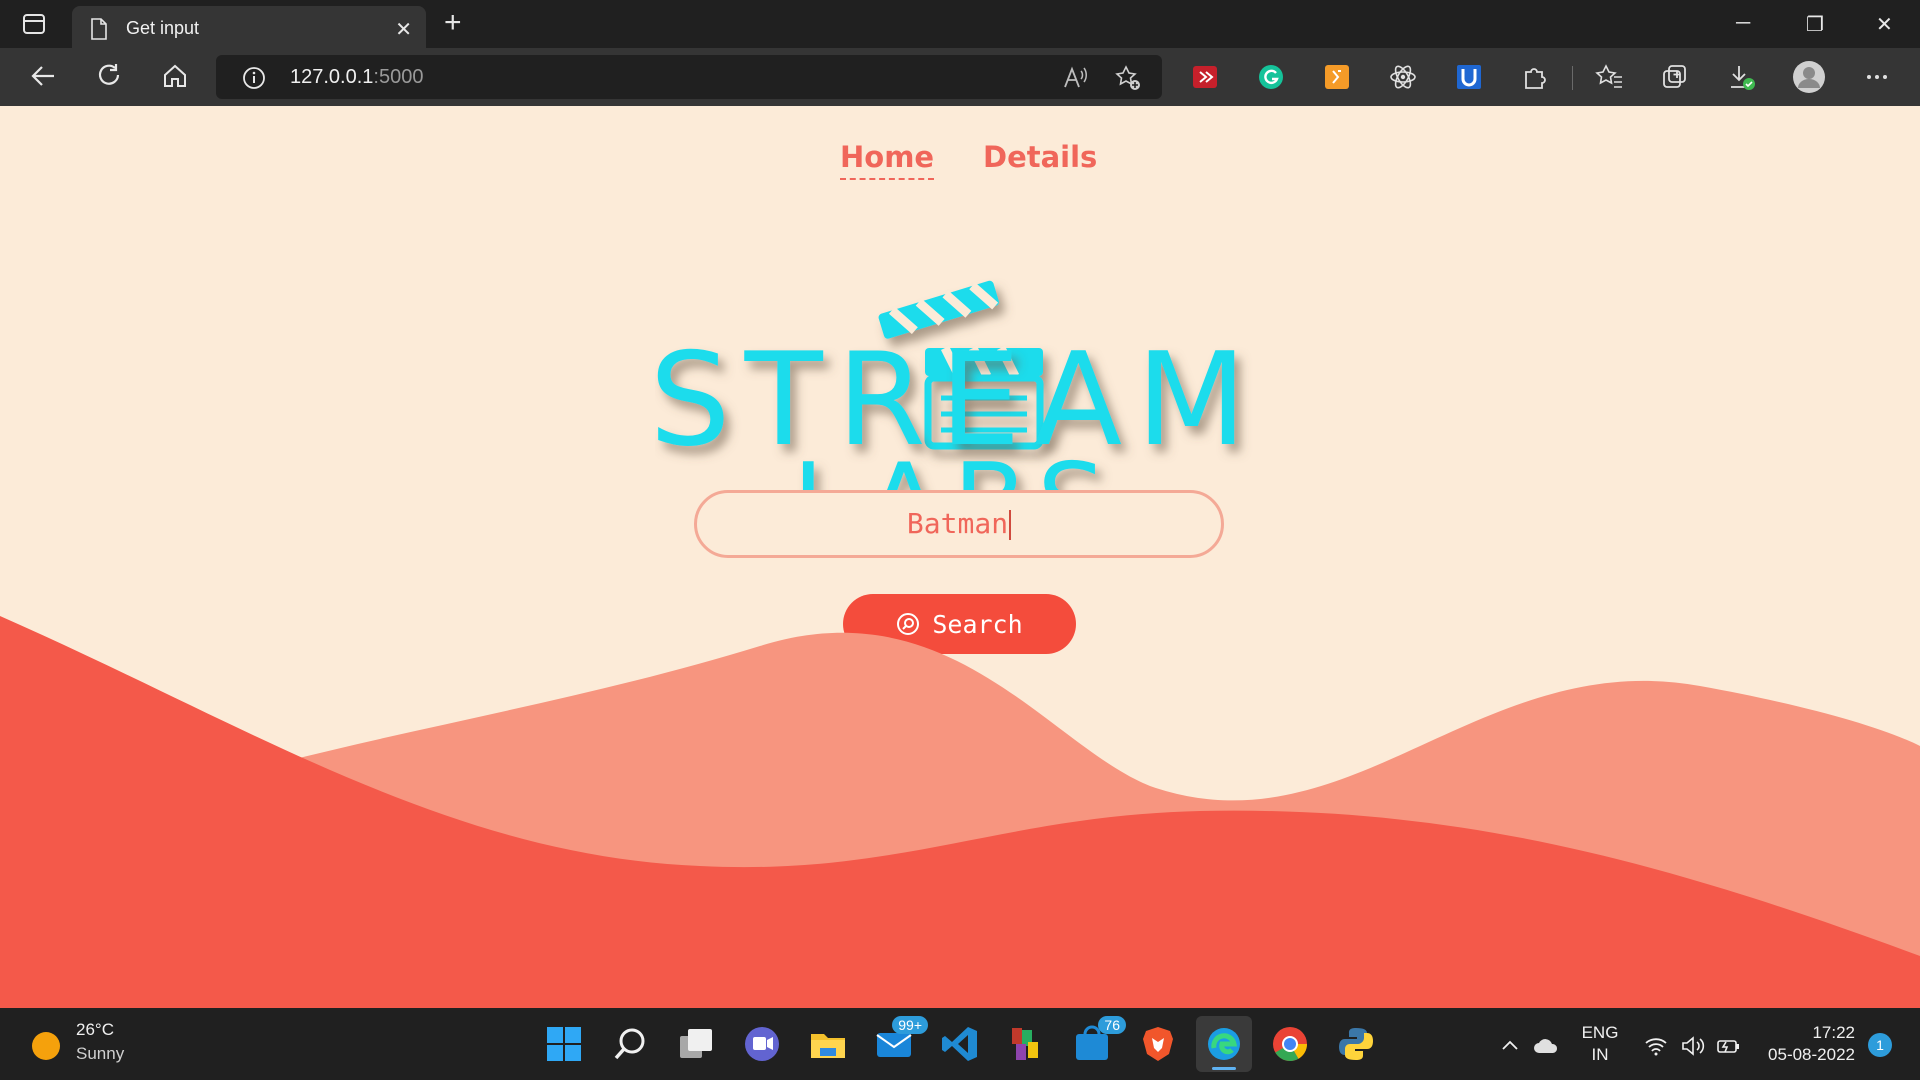 This screenshot has width=1920, height=1080. What do you see at coordinates (1356, 1044) in the screenshot?
I see `python-icon` at bounding box center [1356, 1044].